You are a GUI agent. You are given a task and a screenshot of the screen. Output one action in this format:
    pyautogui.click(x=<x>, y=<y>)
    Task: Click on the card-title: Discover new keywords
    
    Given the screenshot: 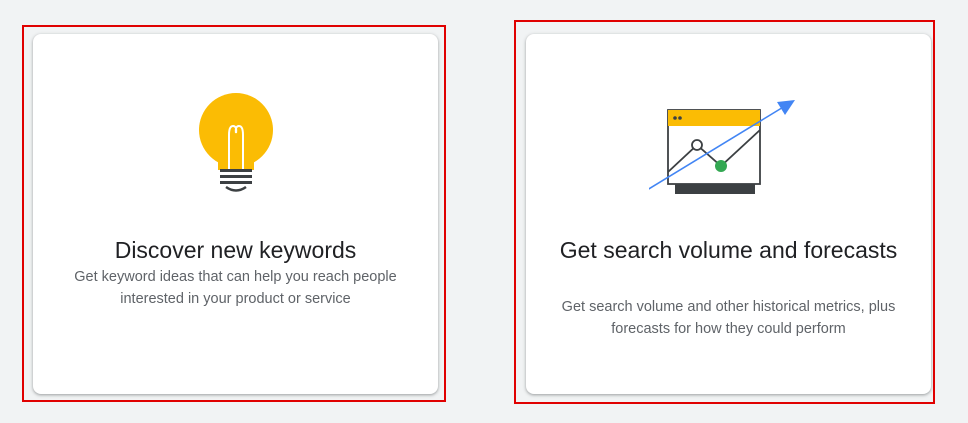 What is the action you would take?
    pyautogui.click(x=235, y=250)
    